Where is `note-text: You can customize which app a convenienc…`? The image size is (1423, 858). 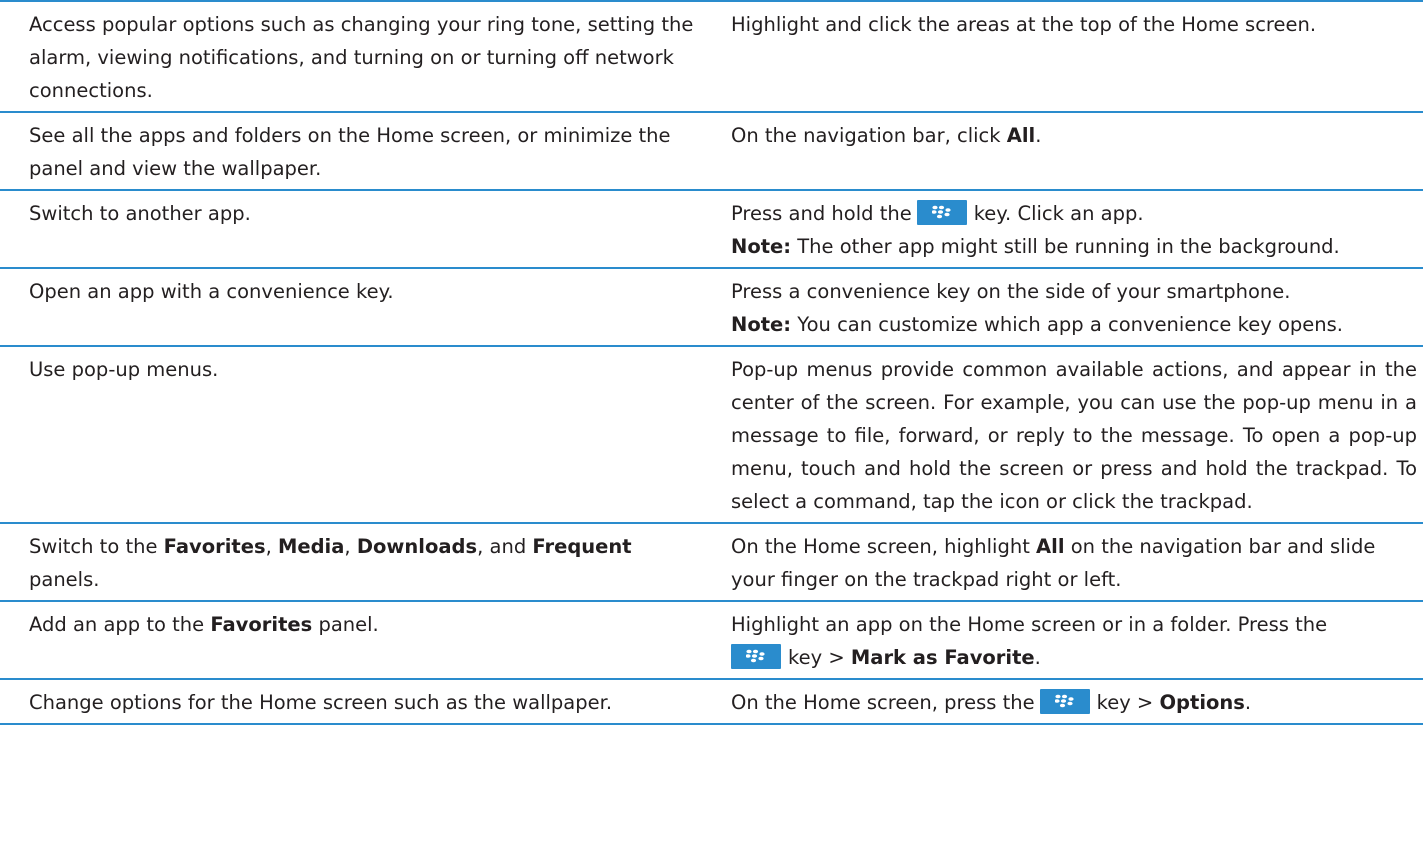
note-text: You can customize which app a convenienc… is located at coordinates (1067, 324).